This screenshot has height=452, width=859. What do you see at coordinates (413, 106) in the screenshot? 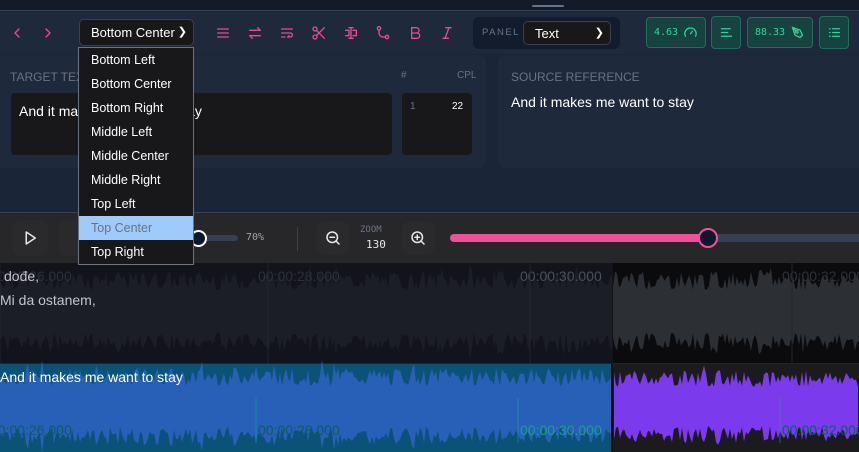
I see `row-num: 1` at bounding box center [413, 106].